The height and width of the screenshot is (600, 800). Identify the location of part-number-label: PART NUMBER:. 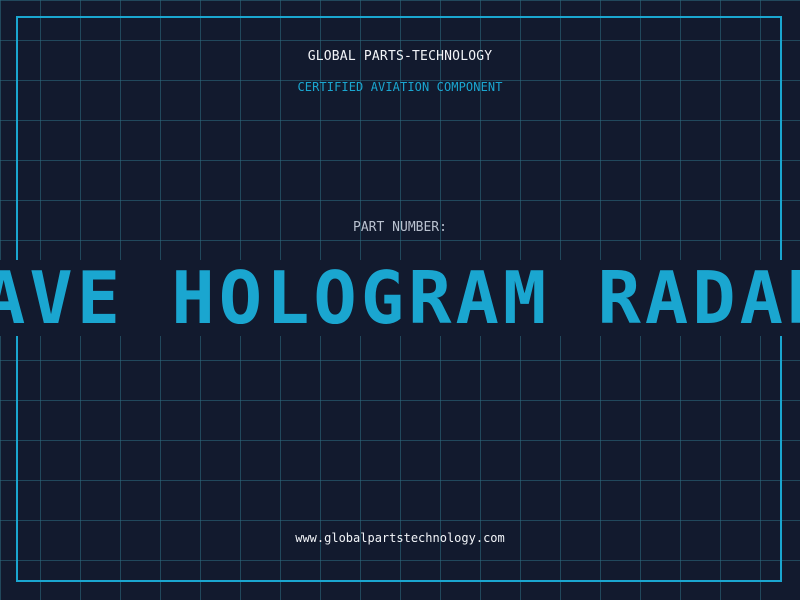
(400, 227).